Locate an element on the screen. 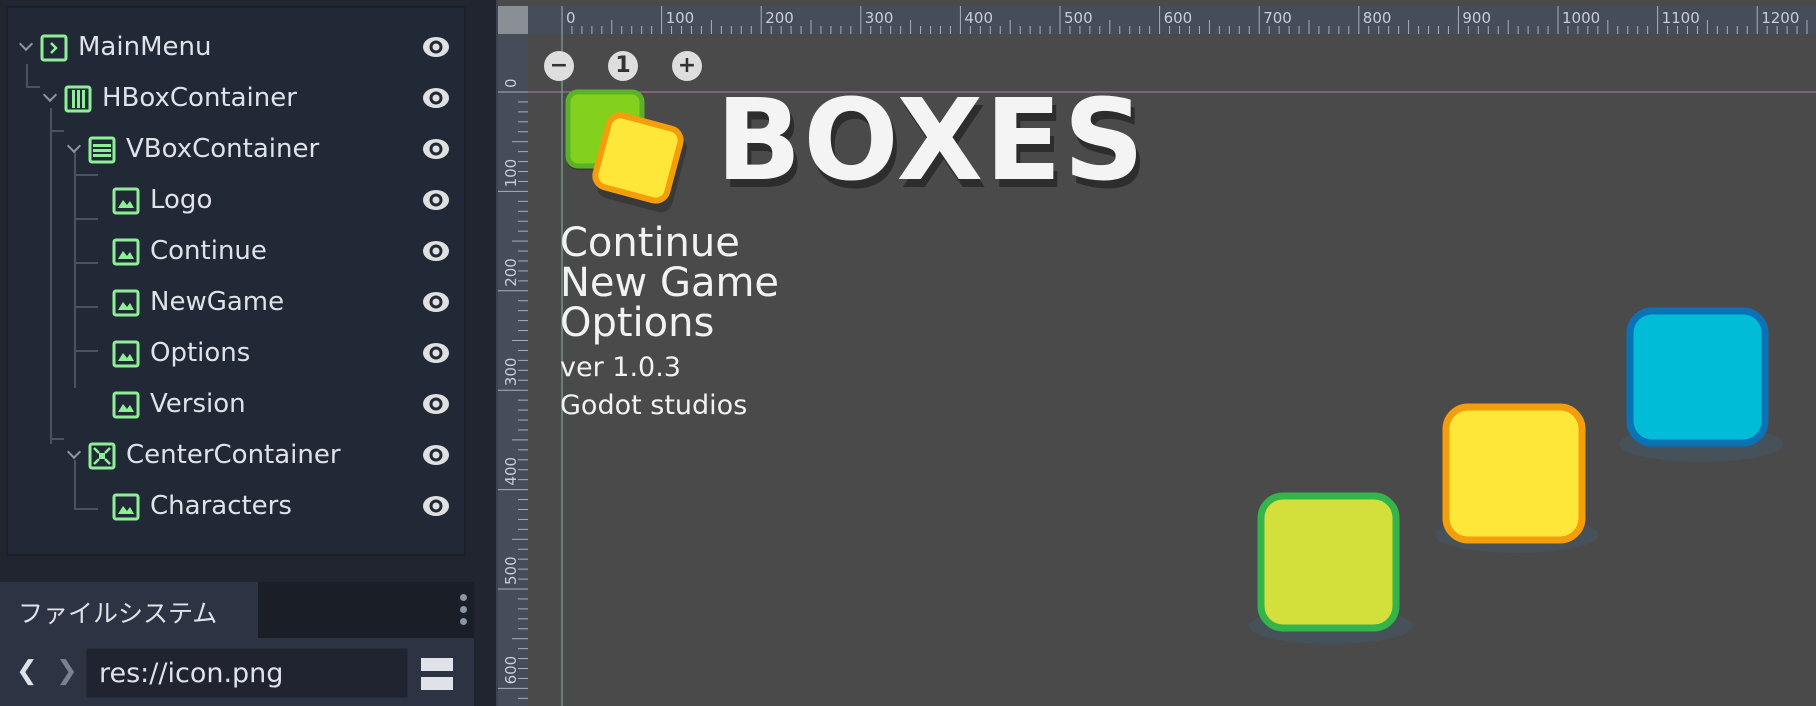 The image size is (1816, 706). filesystem-path-bar: ❮ ❯ is located at coordinates (237, 672).